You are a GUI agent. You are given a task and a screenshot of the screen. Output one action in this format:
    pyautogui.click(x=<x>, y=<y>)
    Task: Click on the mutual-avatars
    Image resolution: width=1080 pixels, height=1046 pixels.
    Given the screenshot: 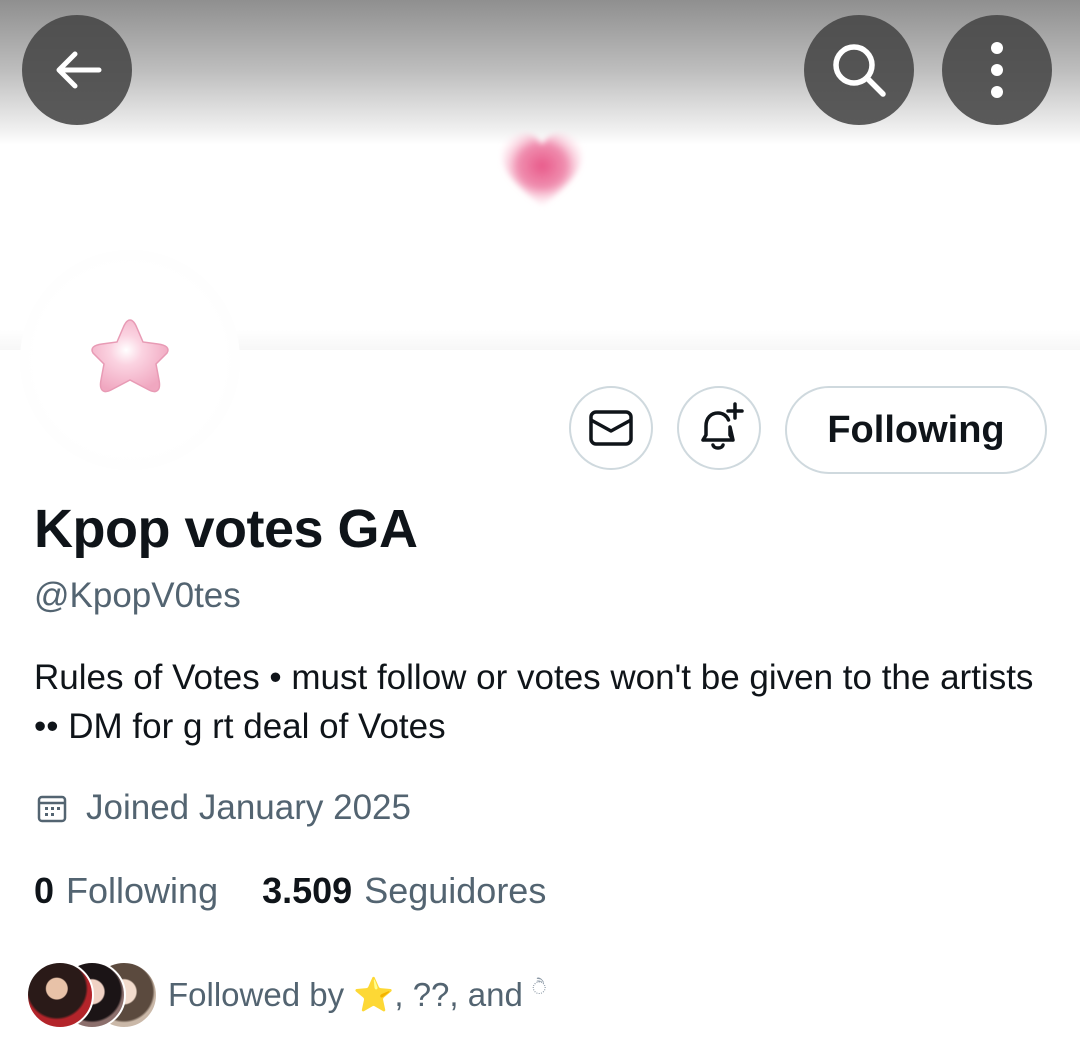 What is the action you would take?
    pyautogui.click(x=92, y=995)
    